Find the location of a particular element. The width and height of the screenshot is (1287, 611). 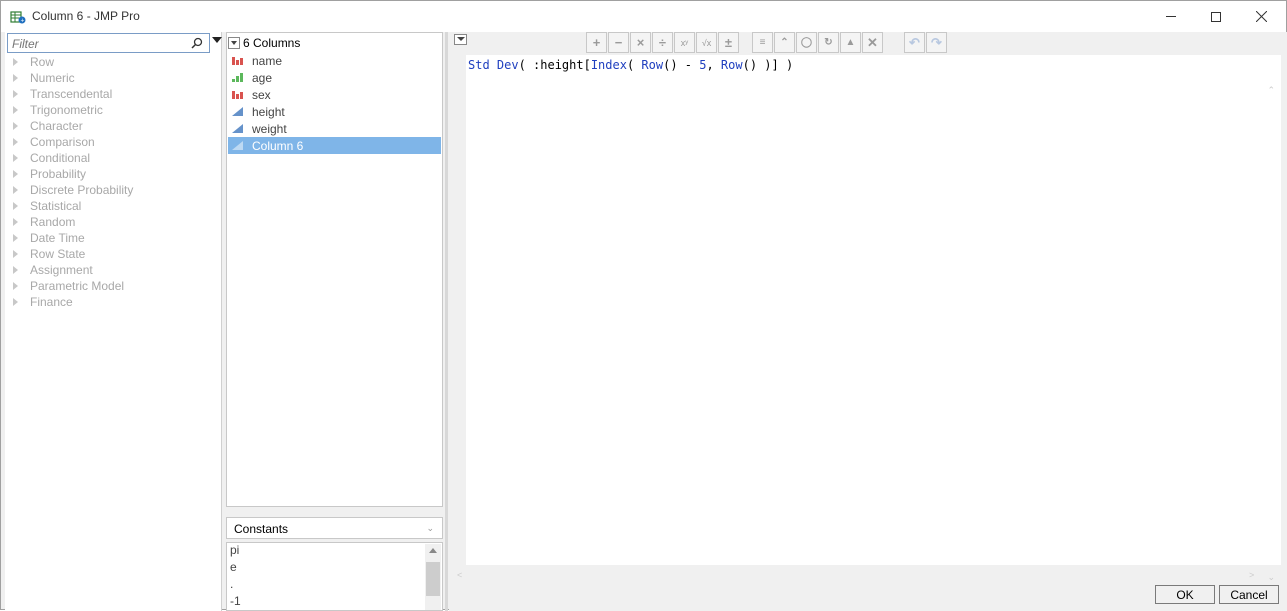

function-category-item: Comparison is located at coordinates (72, 142).